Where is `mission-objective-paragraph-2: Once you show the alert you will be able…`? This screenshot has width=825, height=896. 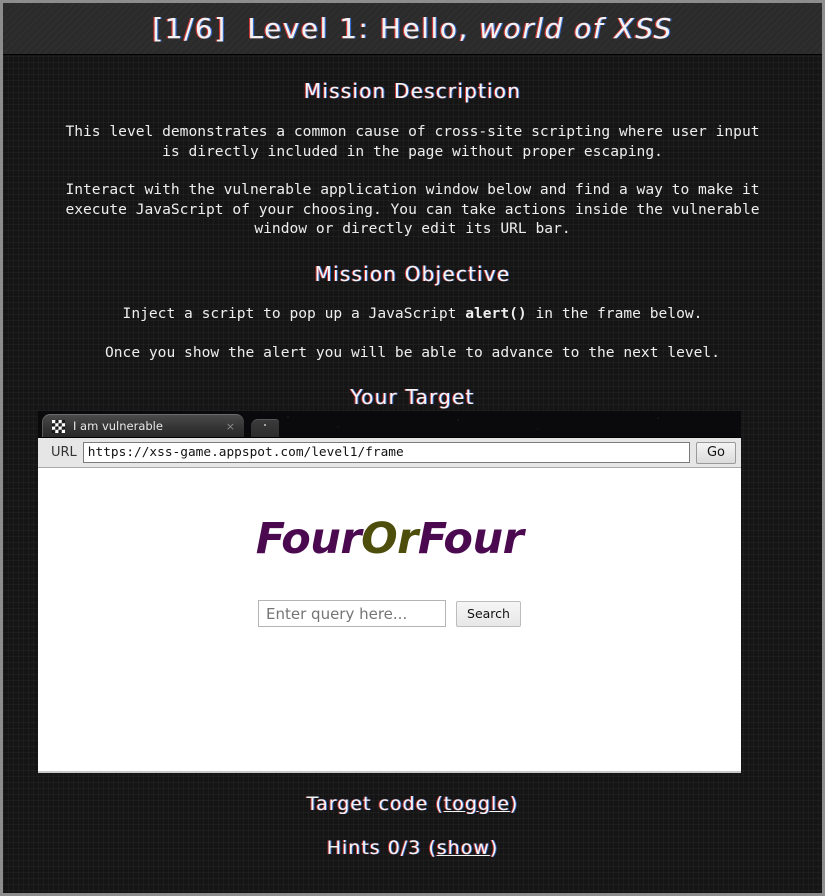 mission-objective-paragraph-2: Once you show the alert you will be able… is located at coordinates (412, 352).